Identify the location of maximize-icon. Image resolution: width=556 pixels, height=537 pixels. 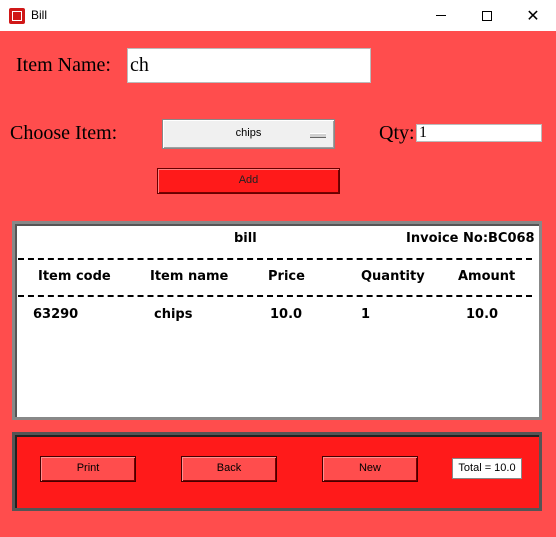
(487, 15).